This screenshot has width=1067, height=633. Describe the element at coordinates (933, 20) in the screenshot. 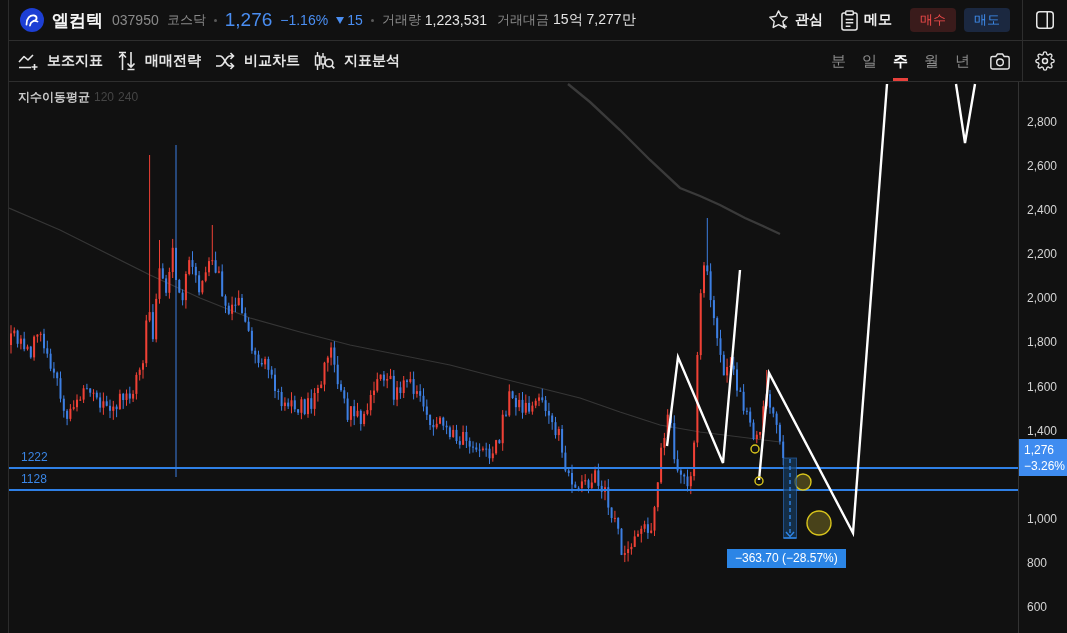

I see `buy-button: 매수` at that location.